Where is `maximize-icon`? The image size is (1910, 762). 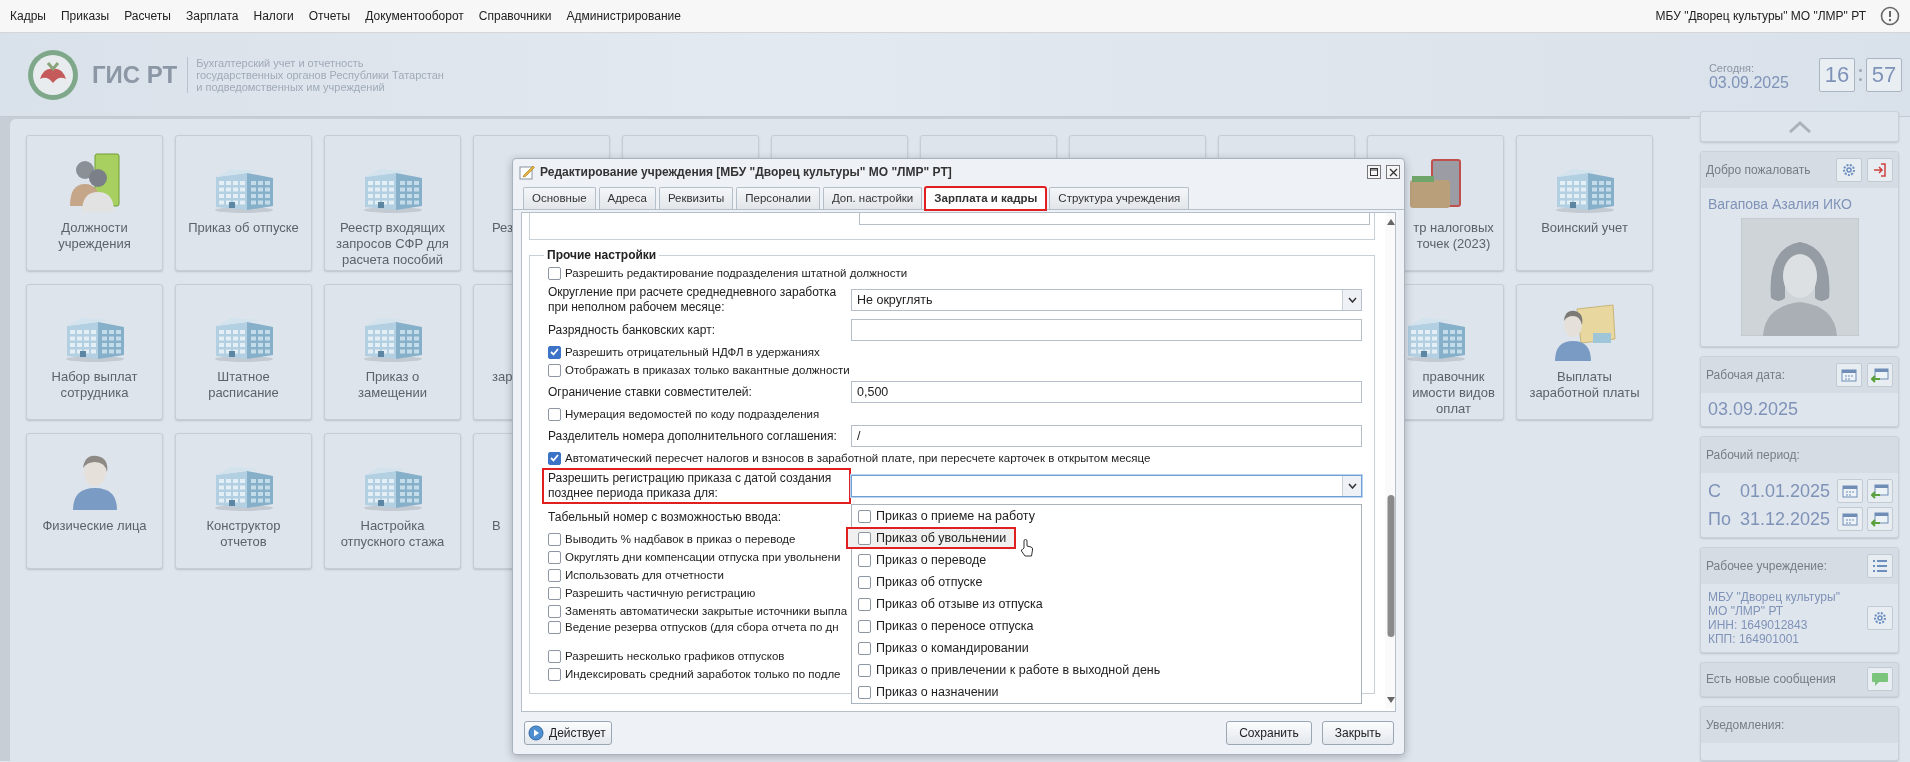 maximize-icon is located at coordinates (1374, 172).